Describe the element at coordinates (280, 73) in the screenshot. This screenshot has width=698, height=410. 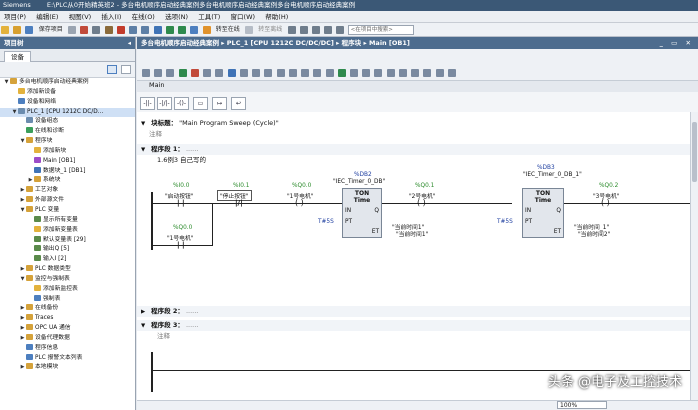
I see `zoom-icon` at that location.